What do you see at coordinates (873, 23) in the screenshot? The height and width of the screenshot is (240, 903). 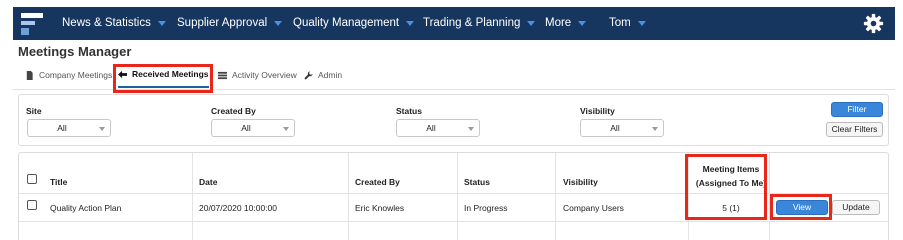 I see `gear-icon` at bounding box center [873, 23].